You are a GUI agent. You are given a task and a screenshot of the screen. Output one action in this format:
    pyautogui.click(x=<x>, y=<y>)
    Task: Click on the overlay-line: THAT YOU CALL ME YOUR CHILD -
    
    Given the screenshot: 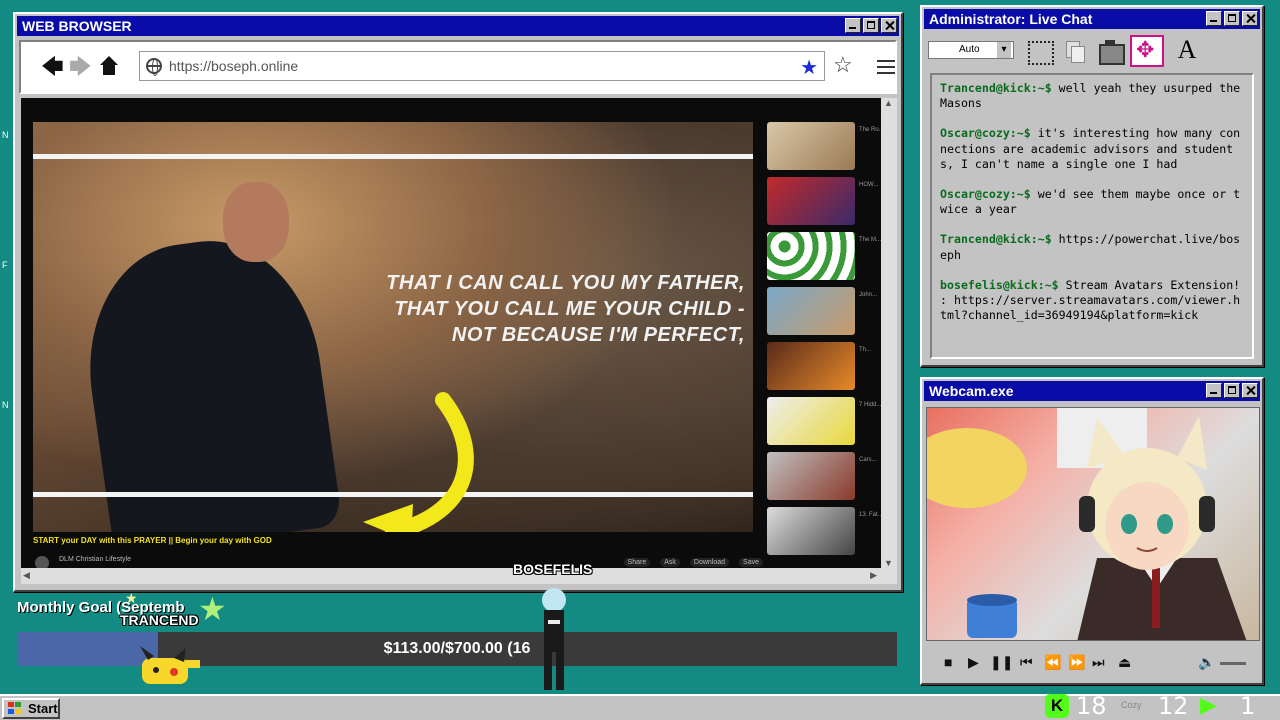 What is the action you would take?
    pyautogui.click(x=569, y=309)
    